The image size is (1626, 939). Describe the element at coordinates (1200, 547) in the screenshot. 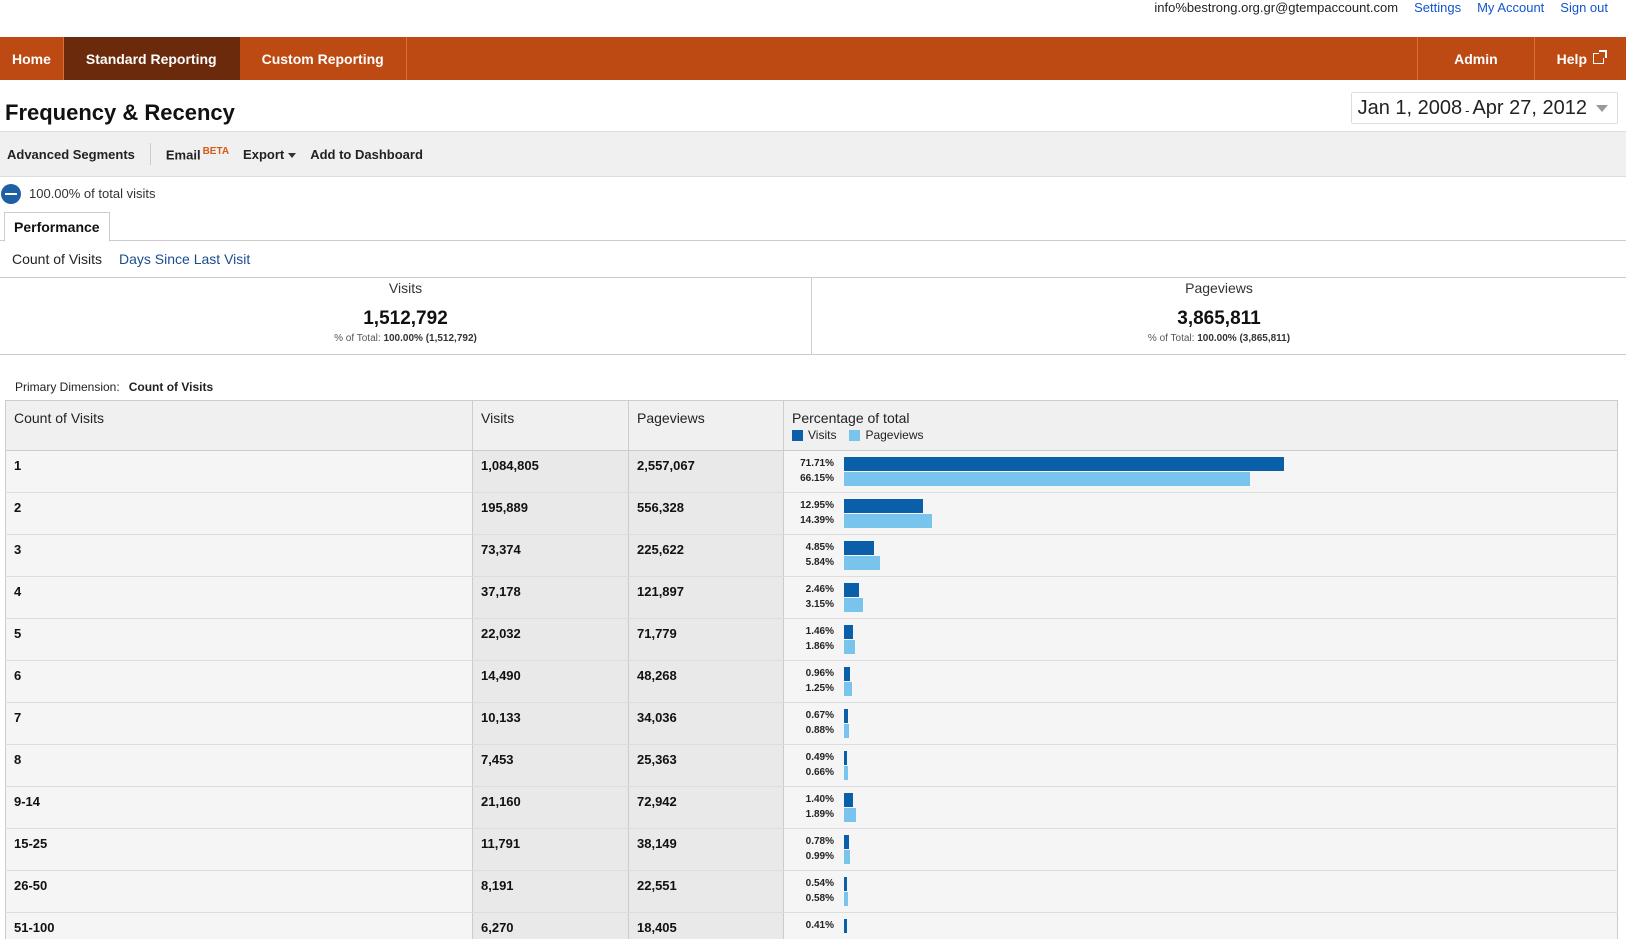

I see `bar-row-visits: 4.85%` at that location.